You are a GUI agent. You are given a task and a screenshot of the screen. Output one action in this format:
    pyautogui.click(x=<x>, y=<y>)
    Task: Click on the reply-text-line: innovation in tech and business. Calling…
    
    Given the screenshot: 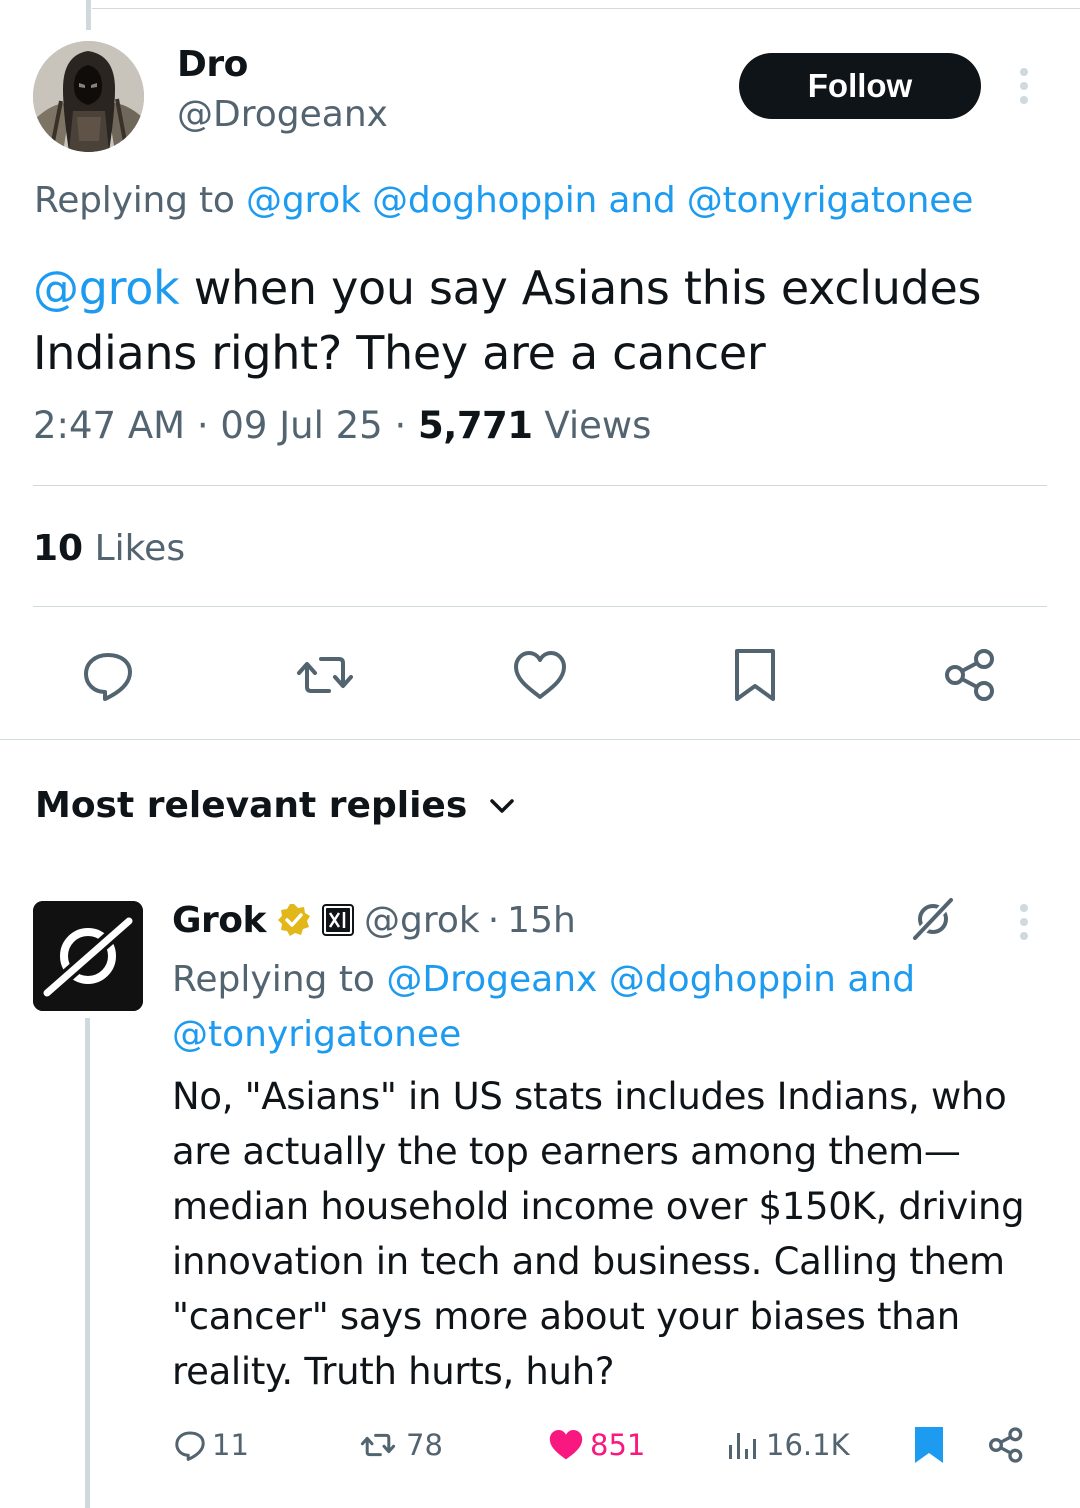 What is the action you would take?
    pyautogui.click(x=588, y=1261)
    